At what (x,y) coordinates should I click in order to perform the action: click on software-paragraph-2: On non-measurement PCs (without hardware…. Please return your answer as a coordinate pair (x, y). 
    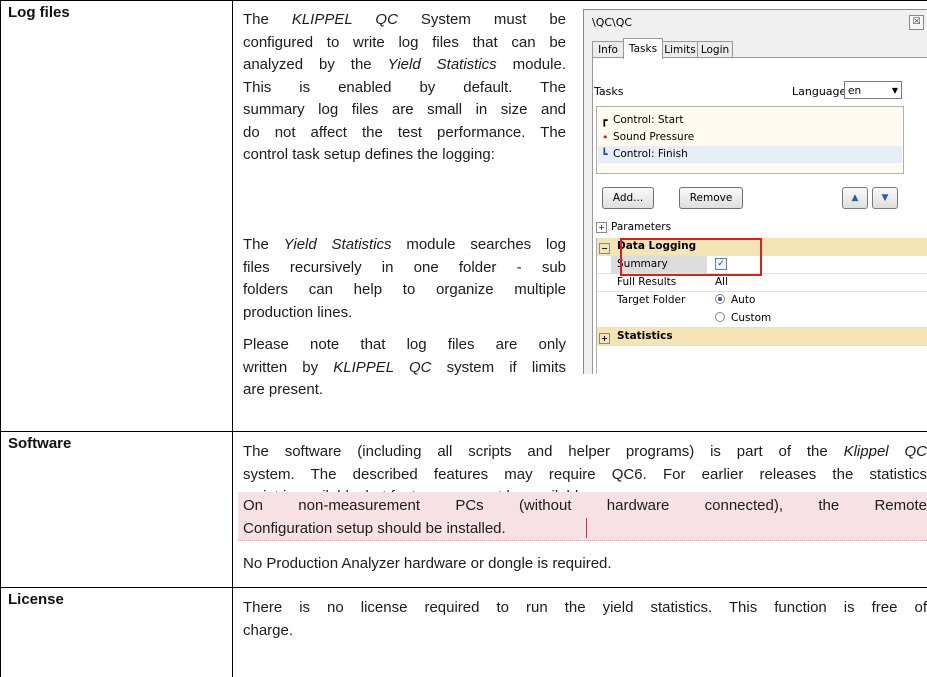
    Looking at the image, I should click on (585, 517).